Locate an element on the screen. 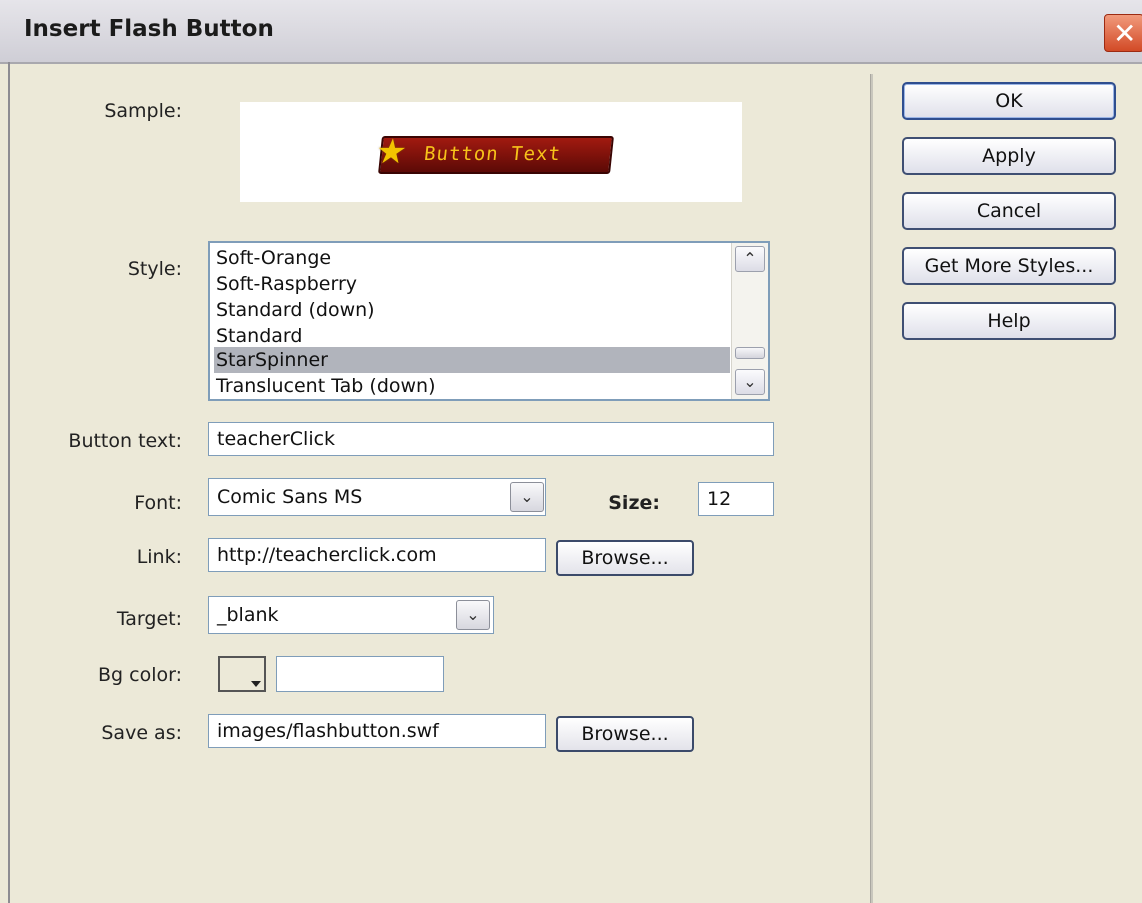  target-value: _blank is located at coordinates (248, 615).